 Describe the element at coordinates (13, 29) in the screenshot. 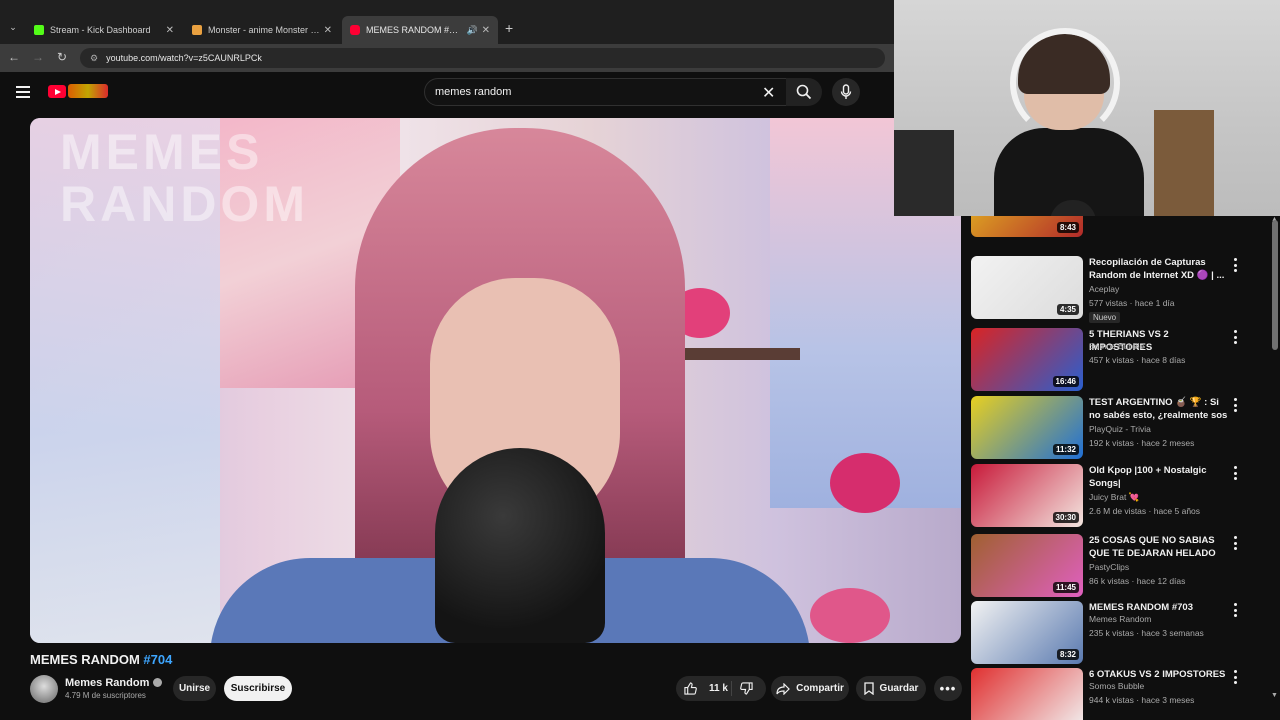

I see `tab-search-icon: ⌄` at that location.